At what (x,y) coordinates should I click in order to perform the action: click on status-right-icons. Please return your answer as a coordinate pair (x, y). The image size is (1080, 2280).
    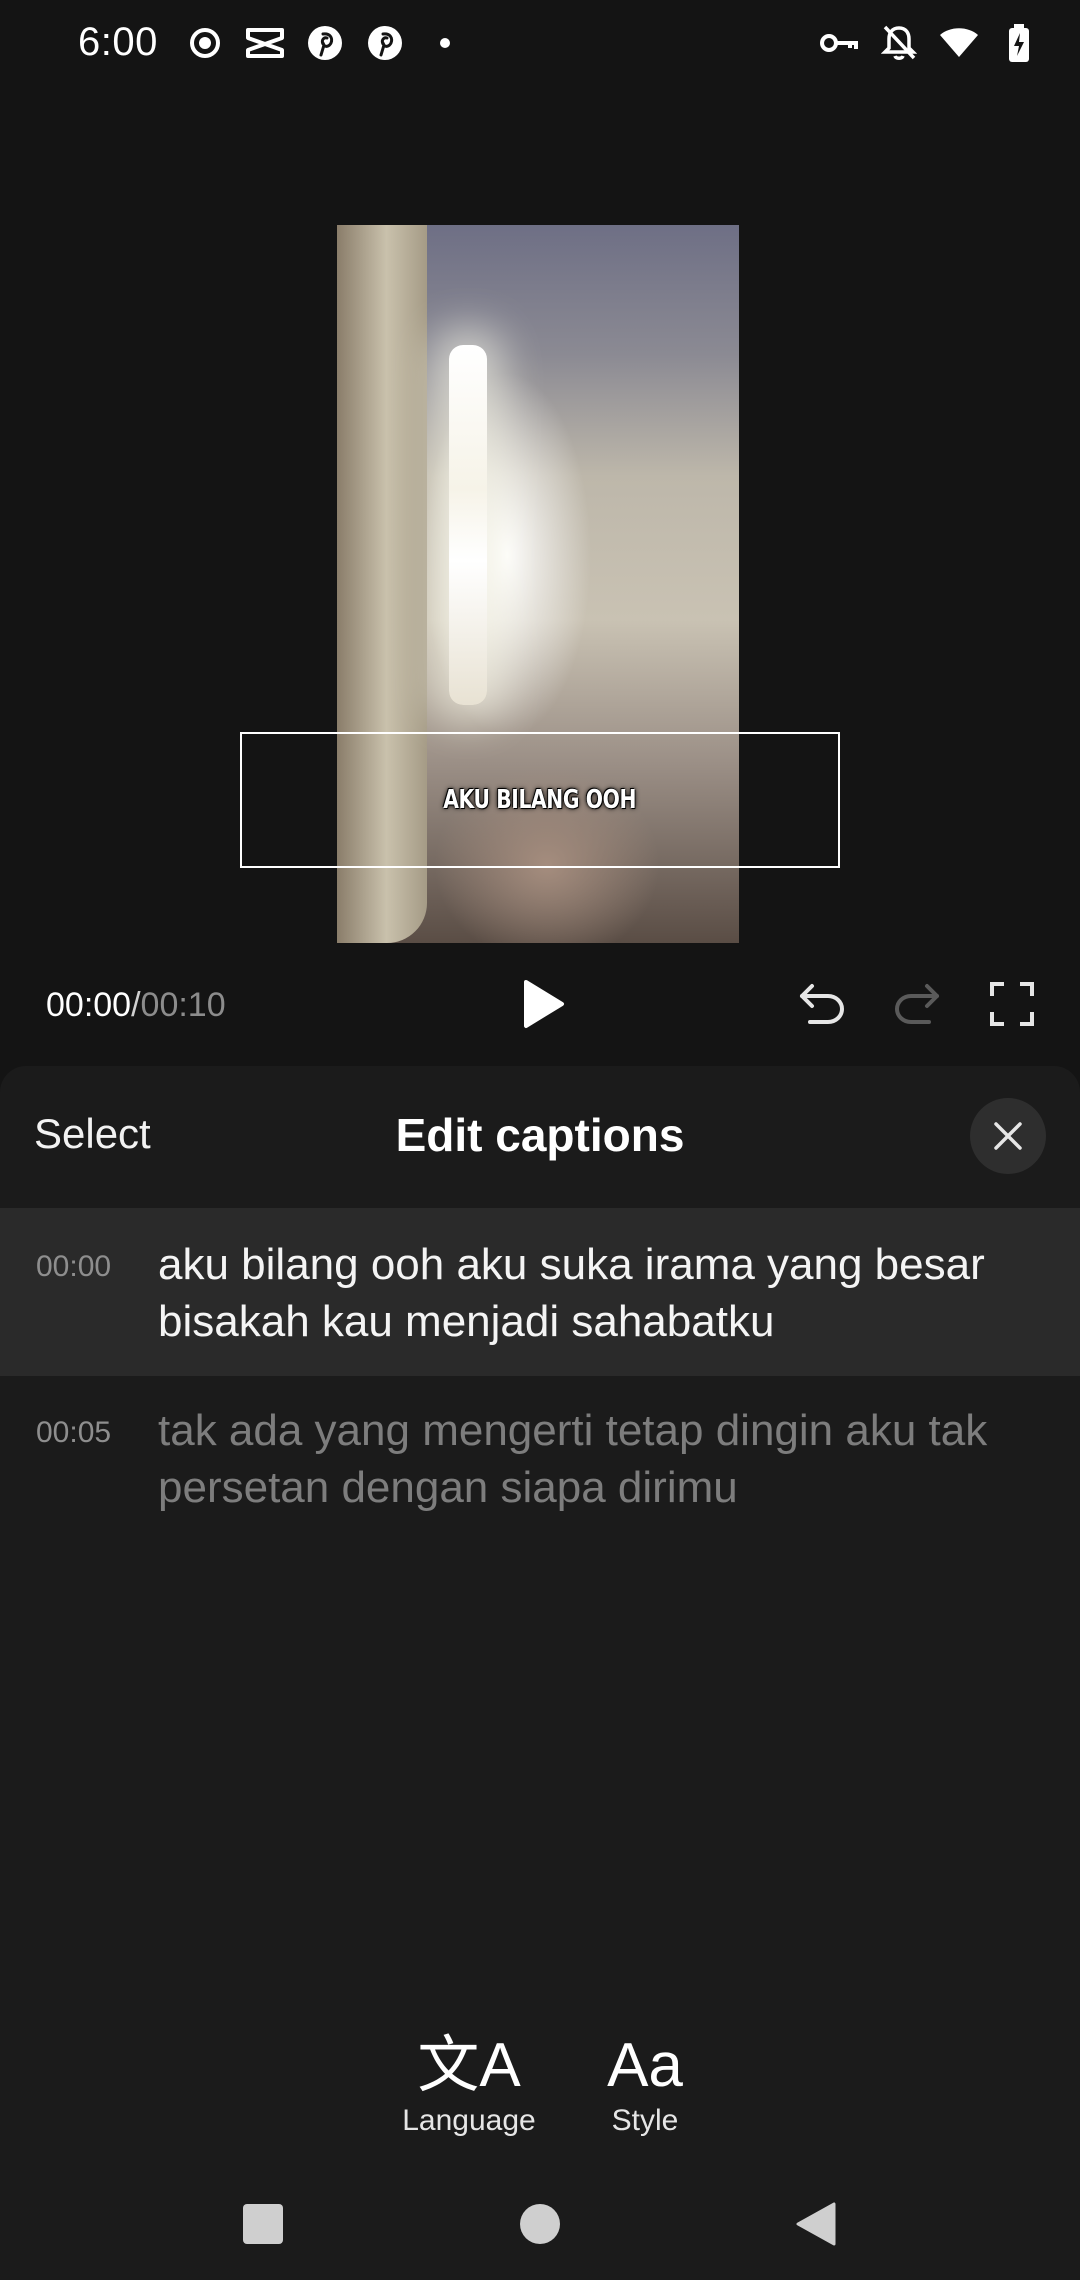
    Looking at the image, I should click on (929, 43).